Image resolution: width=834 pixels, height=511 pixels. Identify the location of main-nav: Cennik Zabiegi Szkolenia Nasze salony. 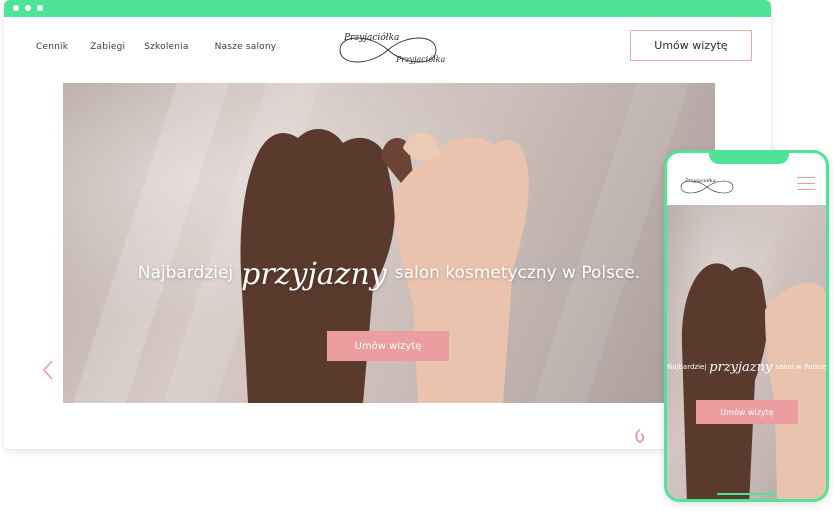
(156, 47).